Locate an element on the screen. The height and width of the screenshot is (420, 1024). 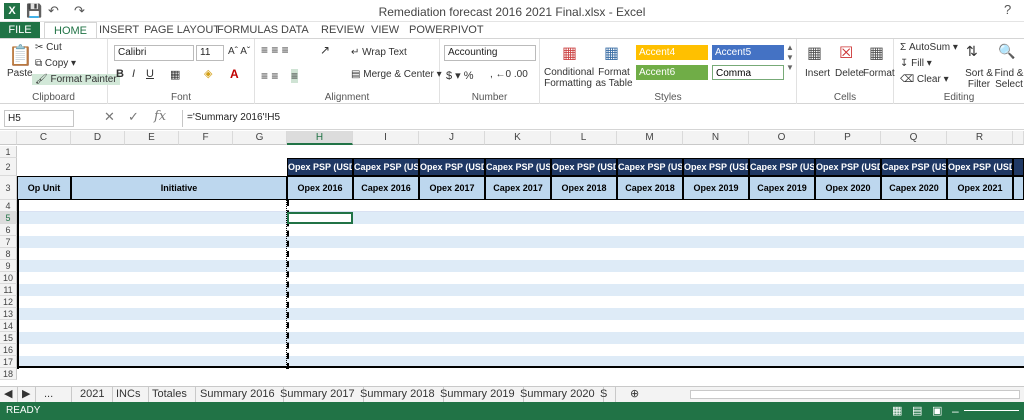
enter-icon: ✓ is located at coordinates (133, 117).